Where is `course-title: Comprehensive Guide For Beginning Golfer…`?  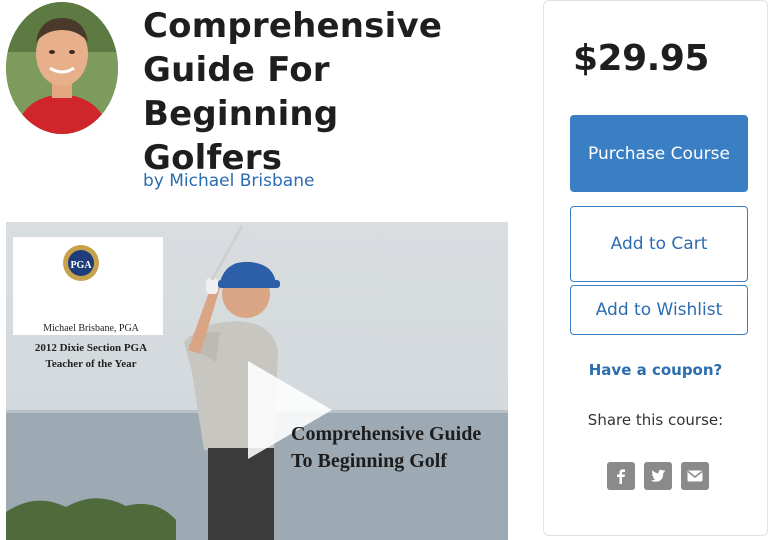
course-title: Comprehensive Guide For Beginning Golfer… is located at coordinates (293, 92).